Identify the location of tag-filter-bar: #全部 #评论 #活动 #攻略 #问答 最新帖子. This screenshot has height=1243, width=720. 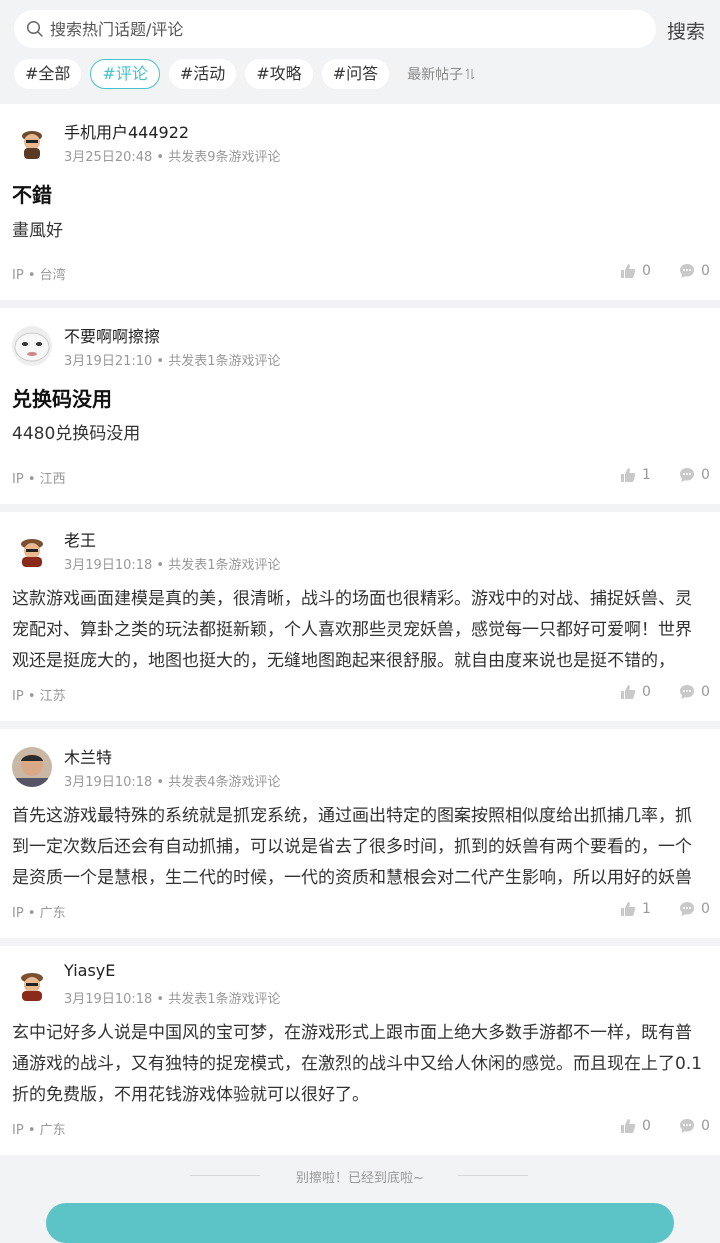
(244, 74).